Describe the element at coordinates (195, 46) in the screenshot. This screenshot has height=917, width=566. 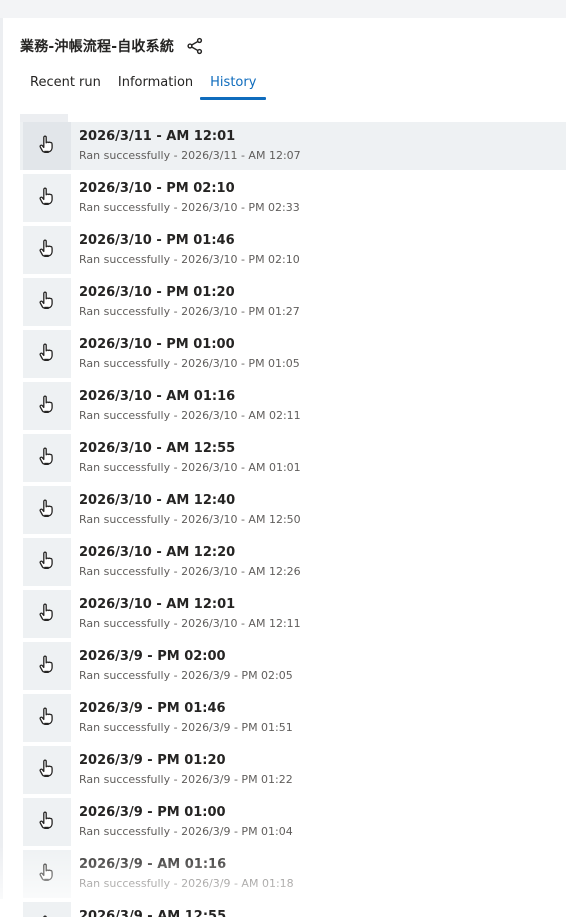
I see `share-icon` at that location.